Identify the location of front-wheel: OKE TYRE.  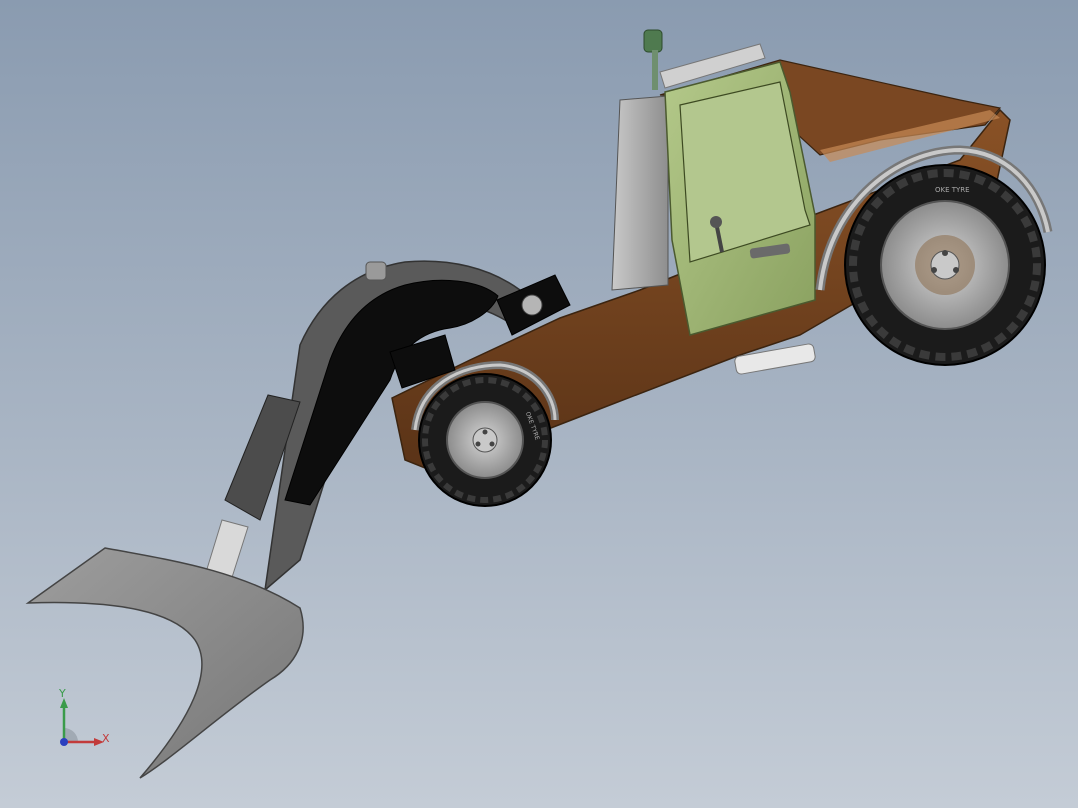
(485, 440).